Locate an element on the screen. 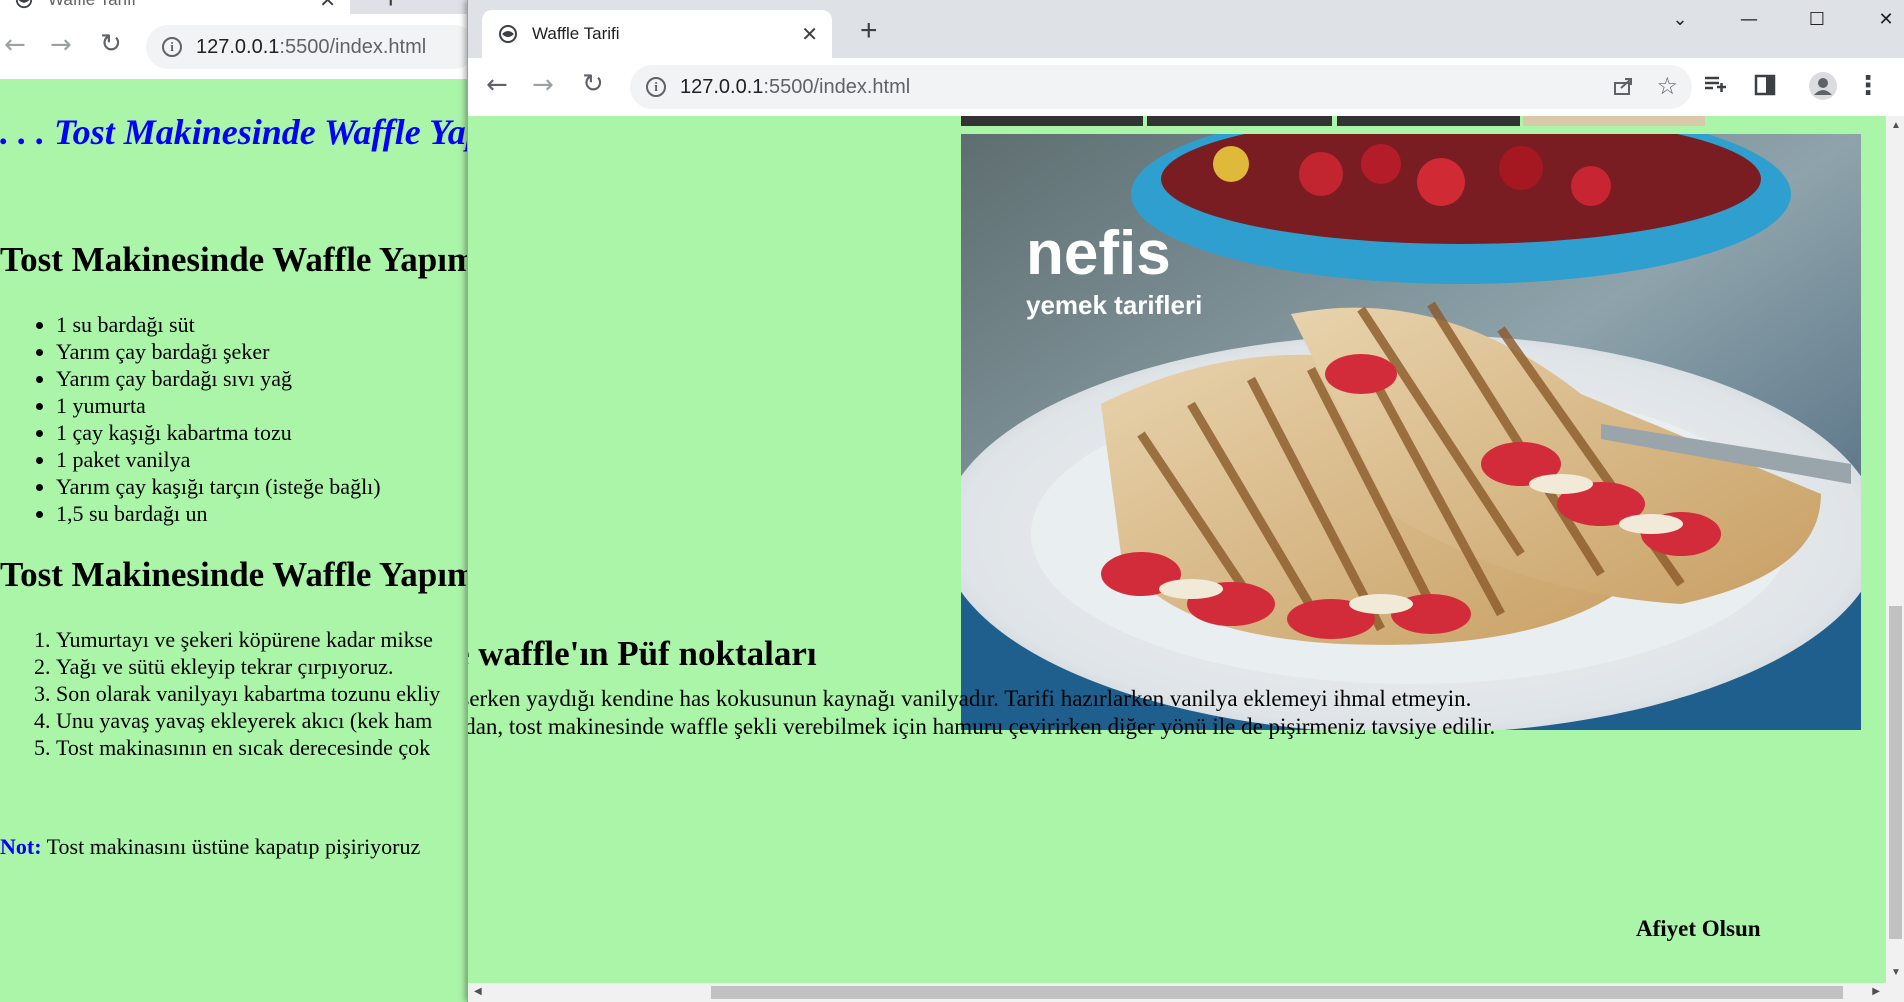 The height and width of the screenshot is (1002, 1904). front-tab: Waffle Tarifi ✕ is located at coordinates (657, 34).